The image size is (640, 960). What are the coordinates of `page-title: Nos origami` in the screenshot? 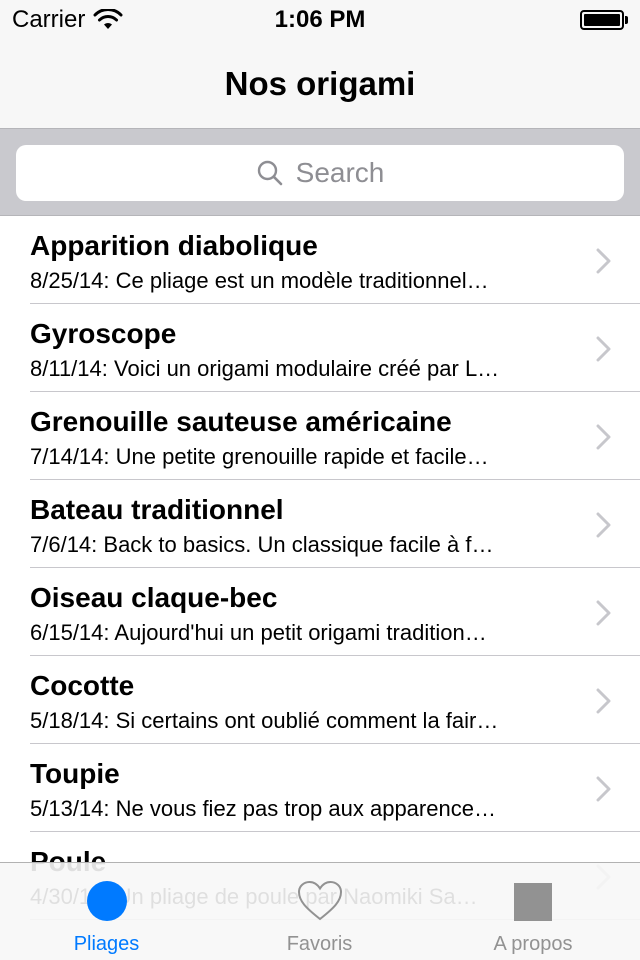 It's located at (320, 83).